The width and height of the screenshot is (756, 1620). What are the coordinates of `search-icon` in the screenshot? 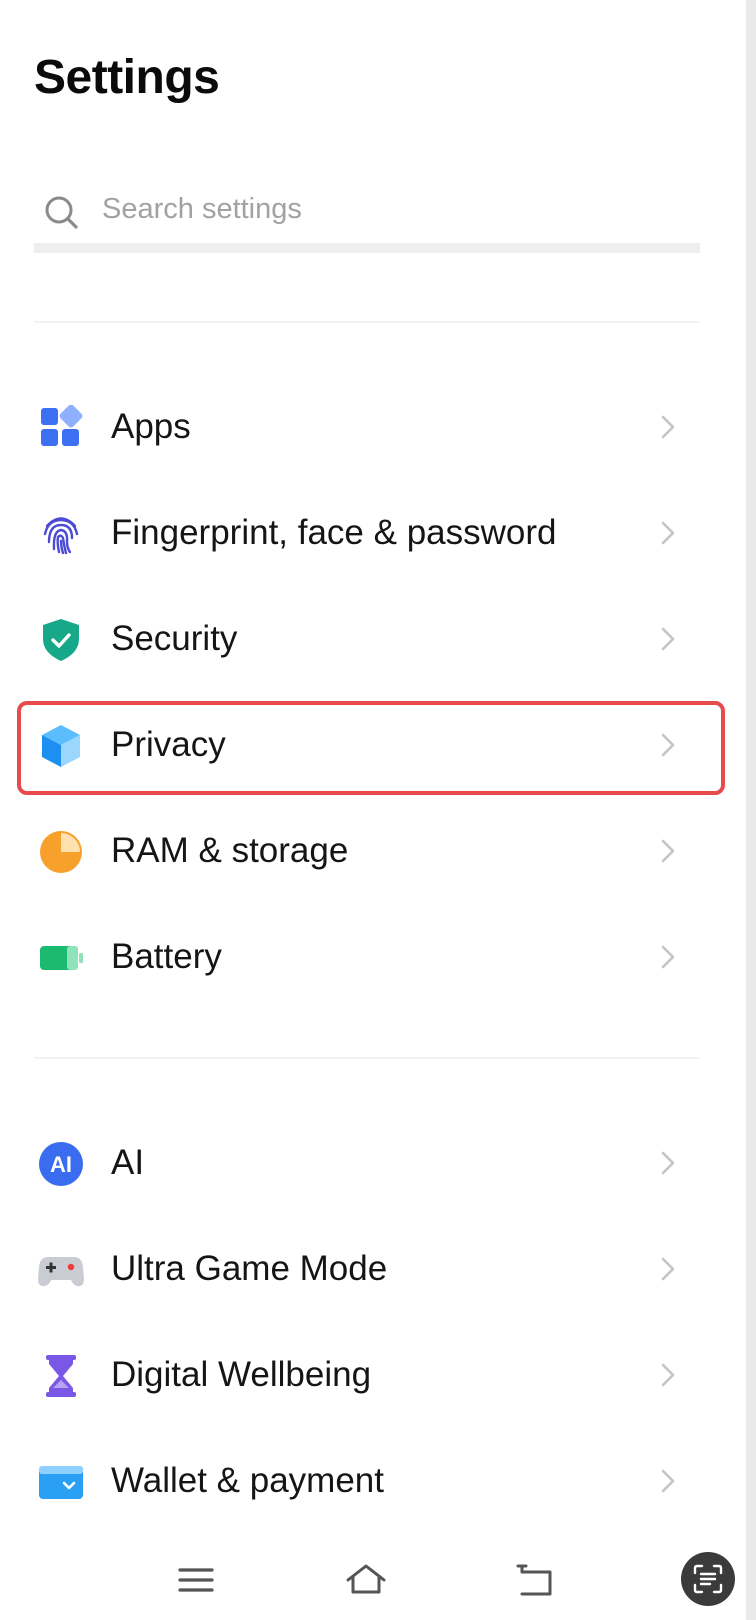 It's located at (61, 212).